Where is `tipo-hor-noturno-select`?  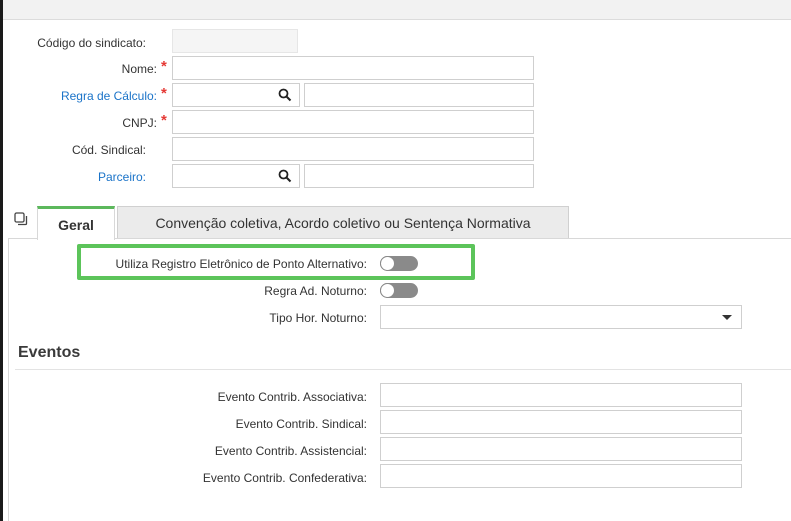
tipo-hor-noturno-select is located at coordinates (561, 317).